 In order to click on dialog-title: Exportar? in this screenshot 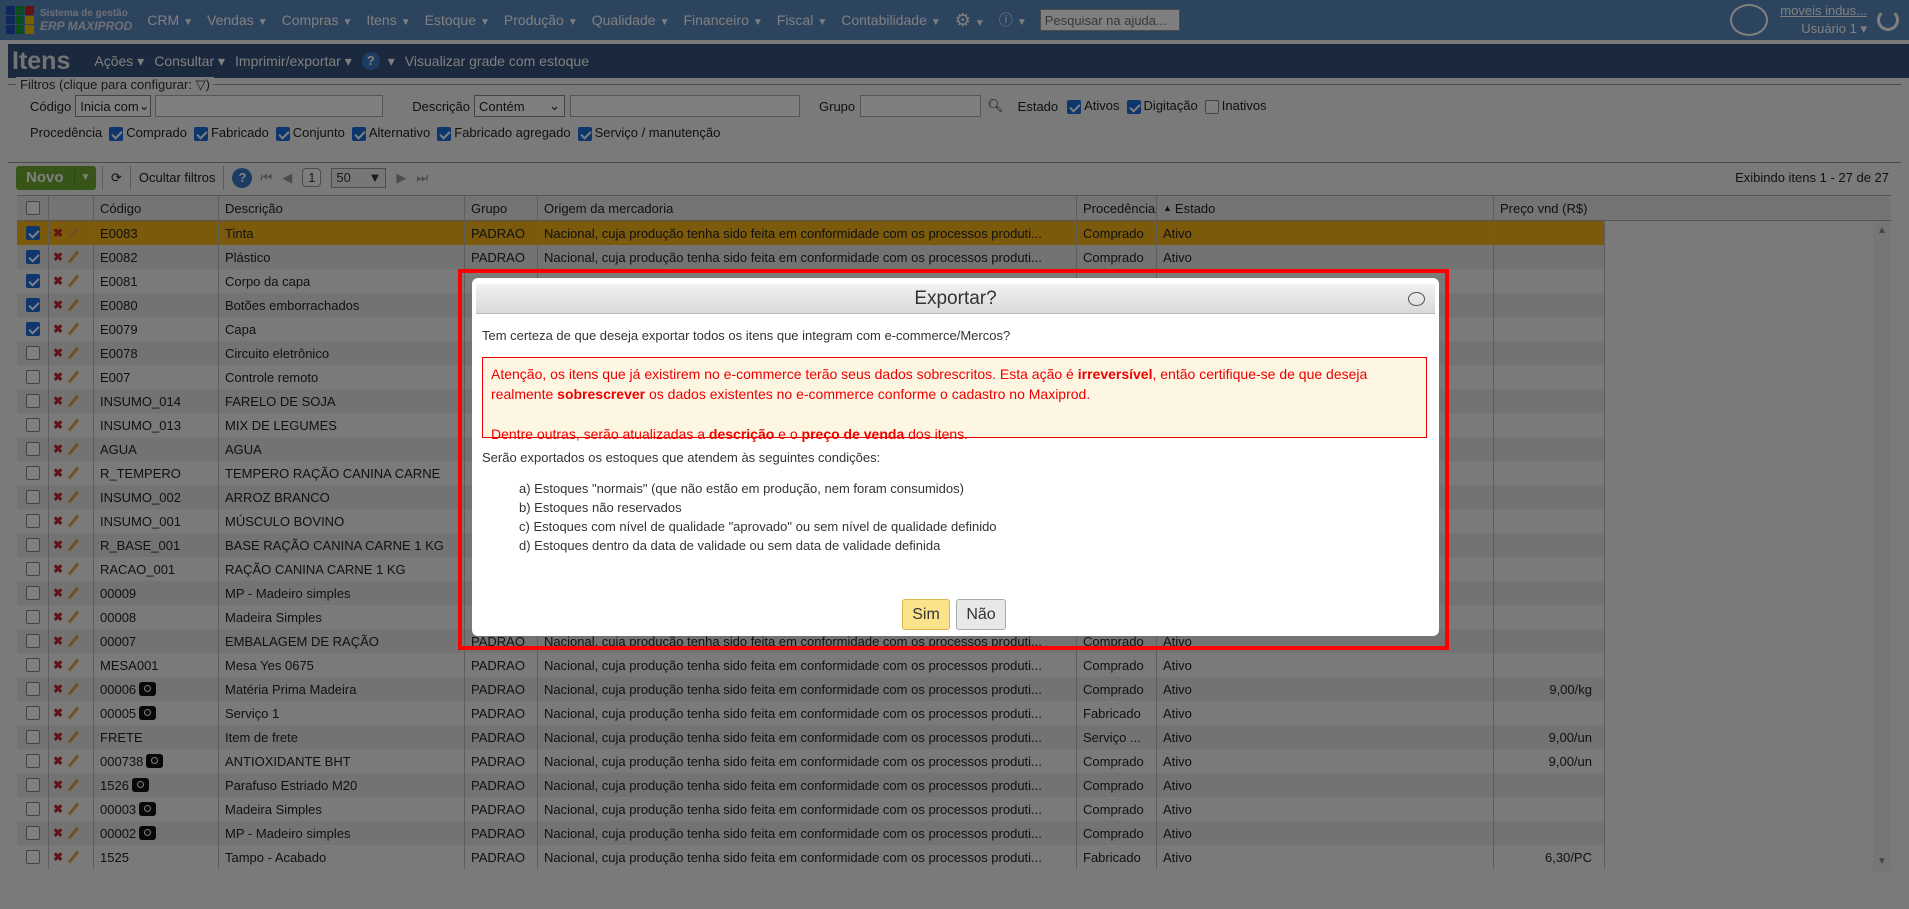, I will do `click(955, 299)`.